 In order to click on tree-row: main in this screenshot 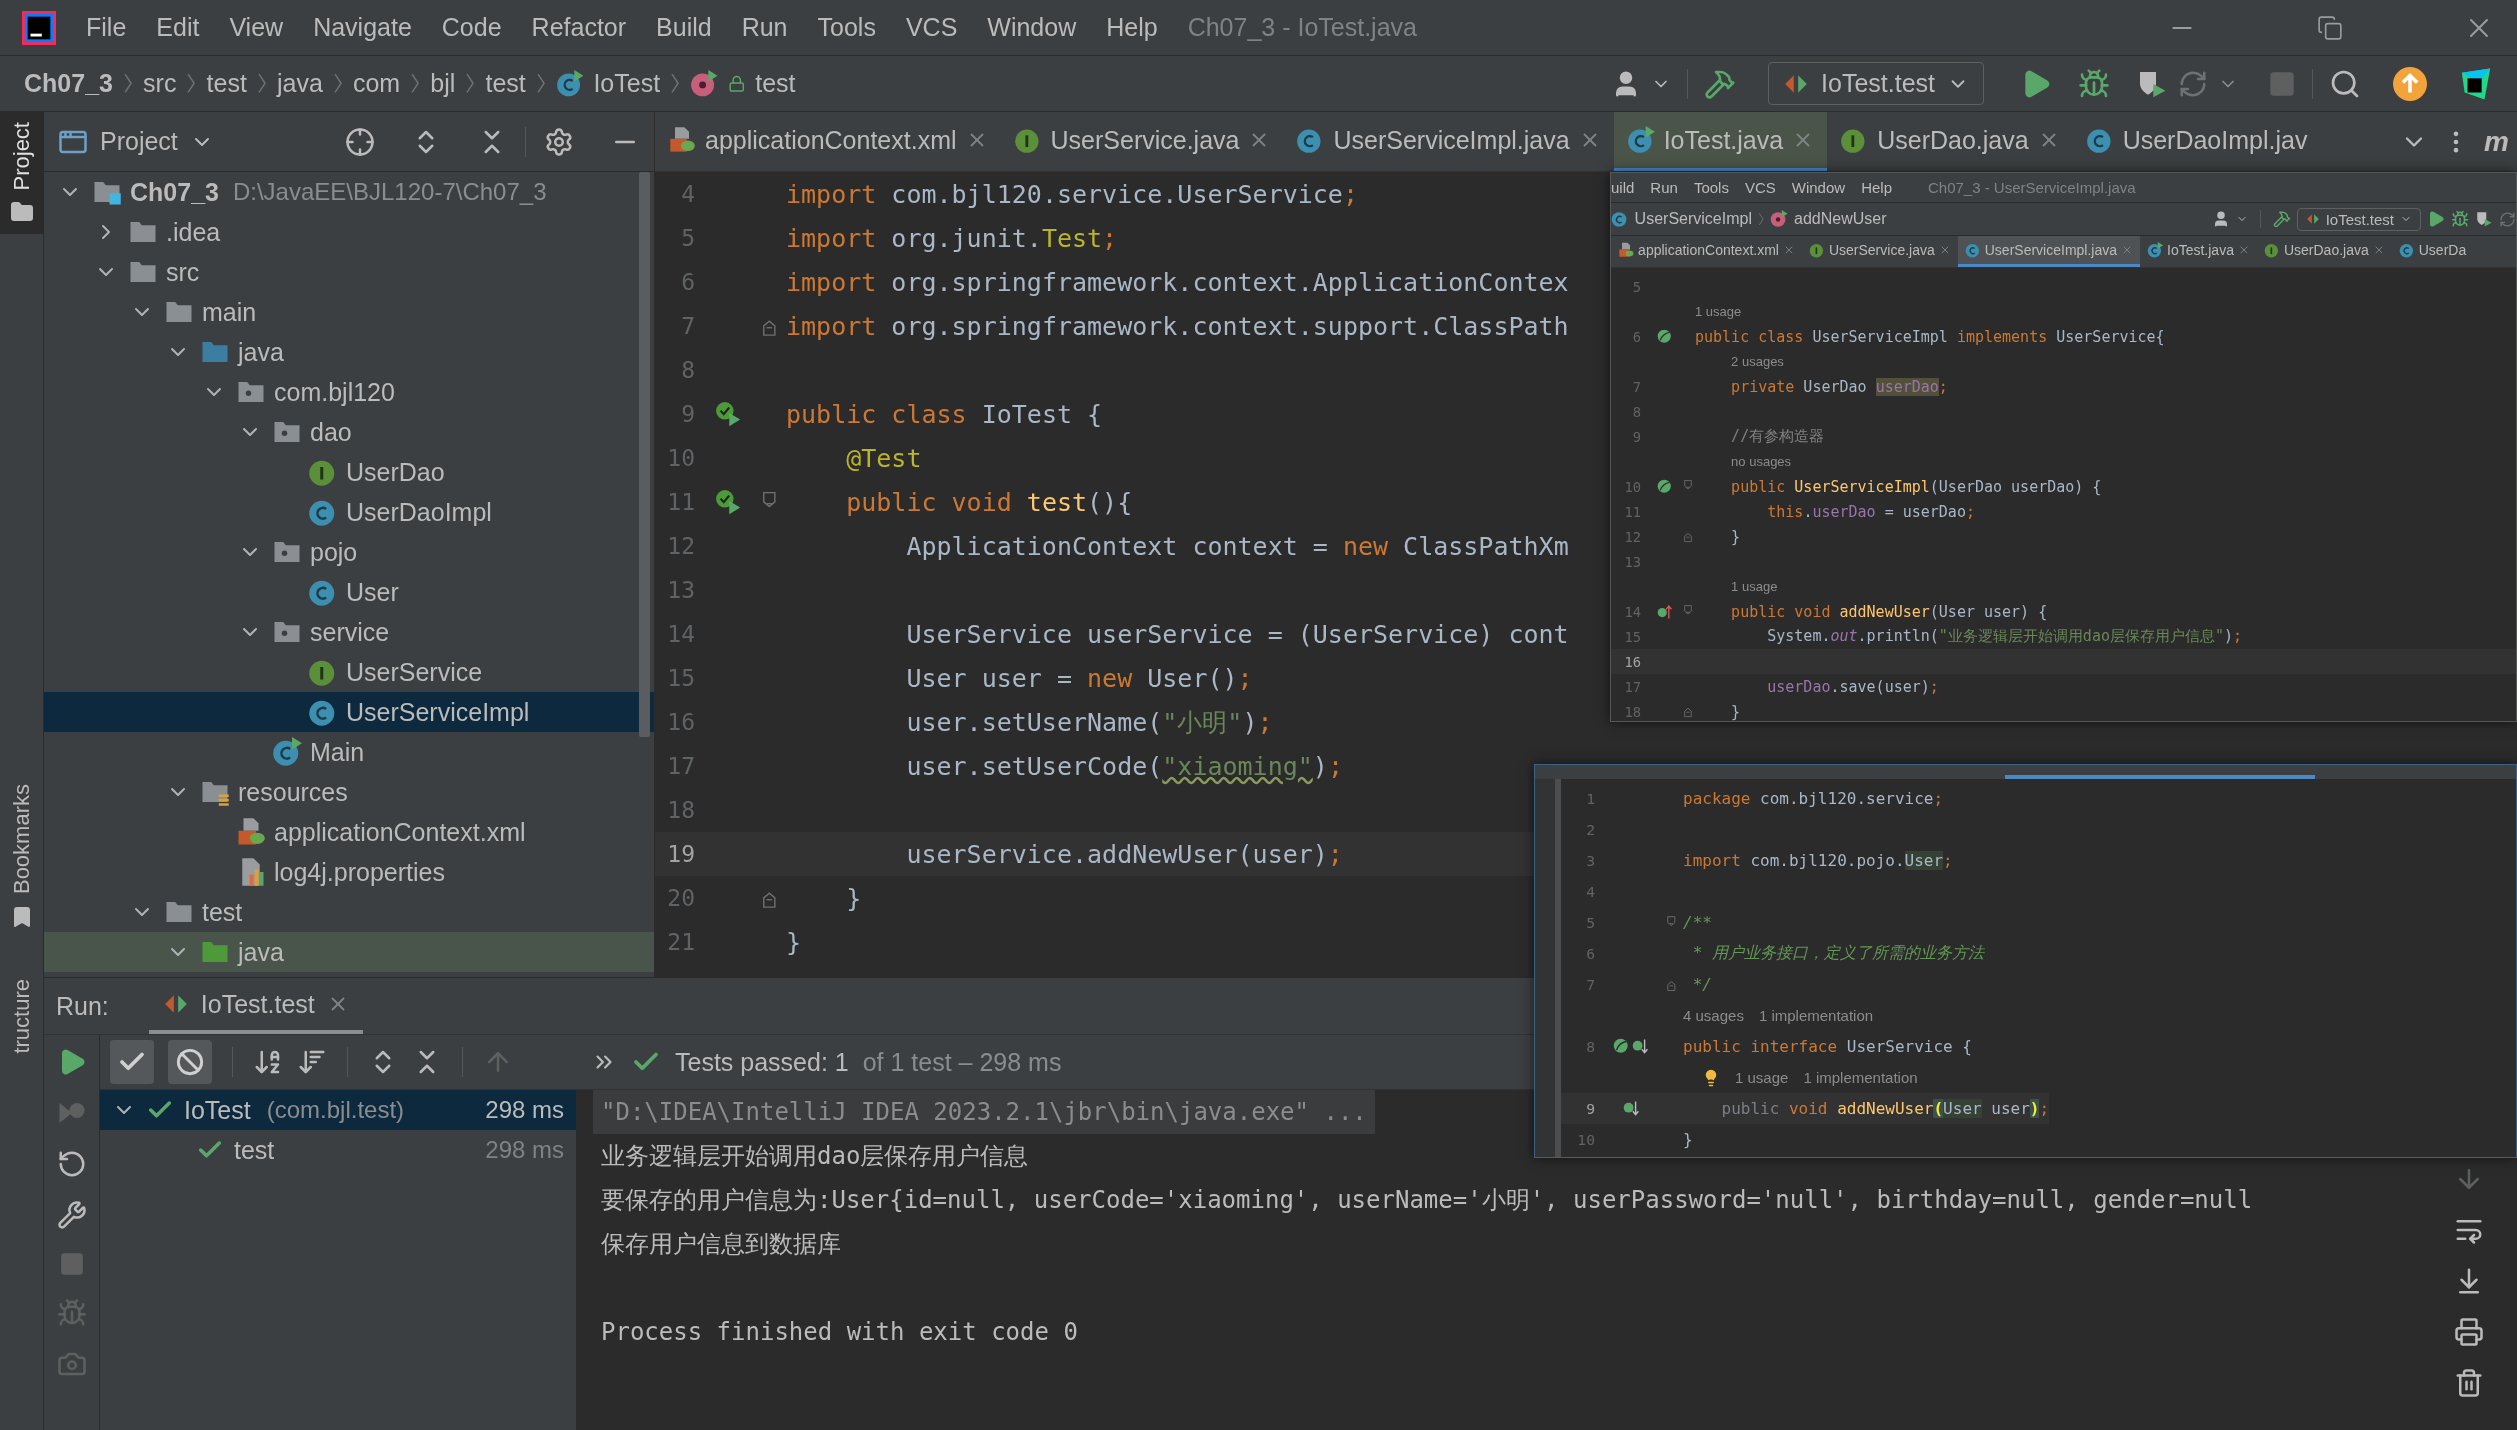, I will do `click(349, 312)`.